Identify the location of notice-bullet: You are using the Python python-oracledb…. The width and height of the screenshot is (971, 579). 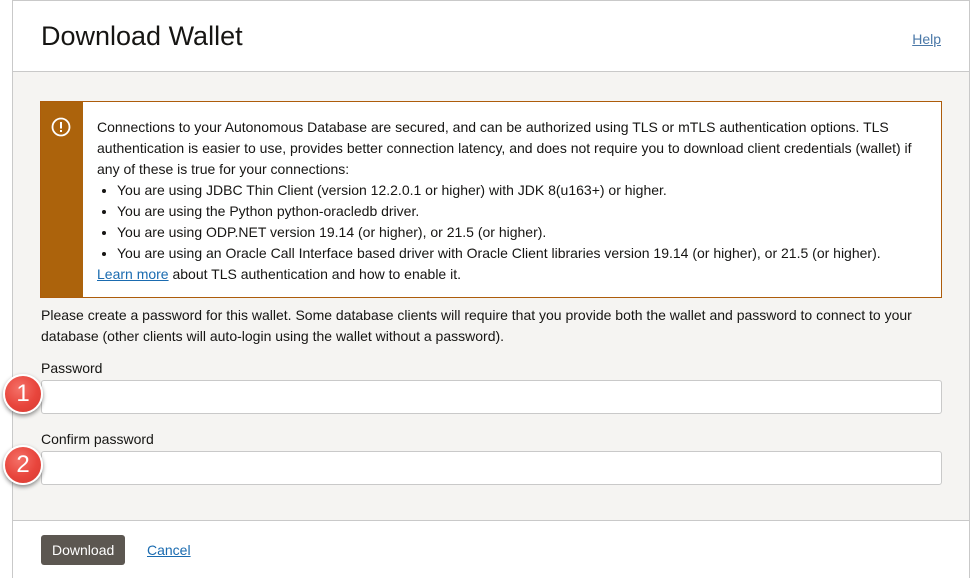
(522, 211).